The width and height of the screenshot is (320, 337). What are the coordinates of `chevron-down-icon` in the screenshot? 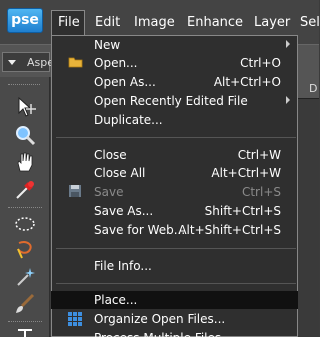 It's located at (12, 62).